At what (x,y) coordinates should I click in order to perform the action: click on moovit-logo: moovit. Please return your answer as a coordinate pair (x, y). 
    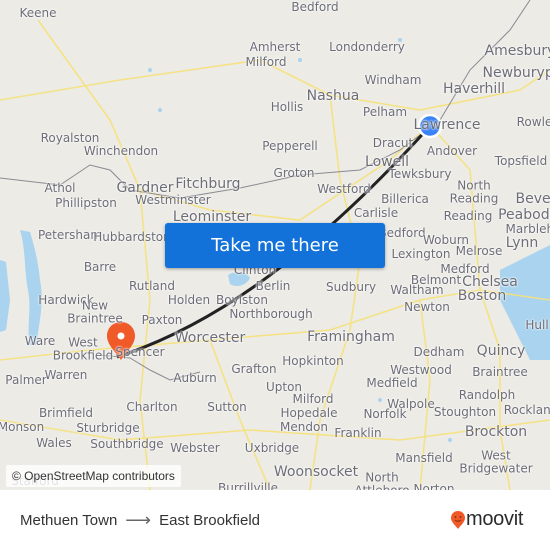
    Looking at the image, I should click on (486, 519).